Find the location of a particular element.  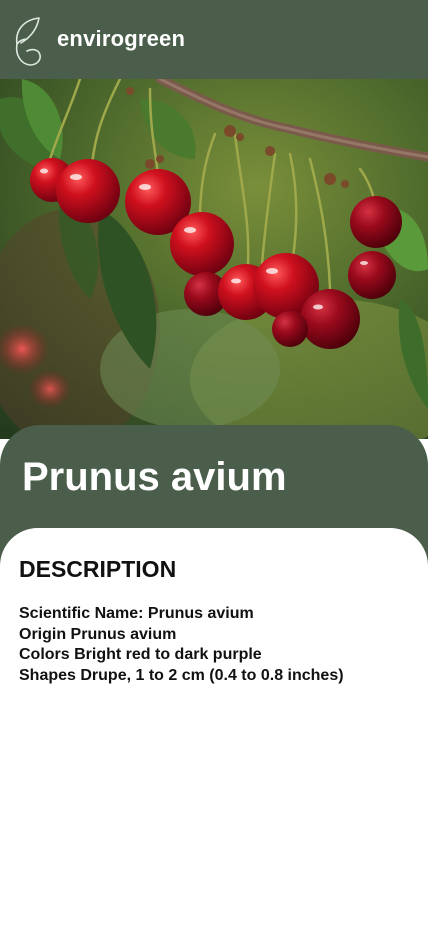

origin-text: Origin Prunus avium is located at coordinates (98, 634).